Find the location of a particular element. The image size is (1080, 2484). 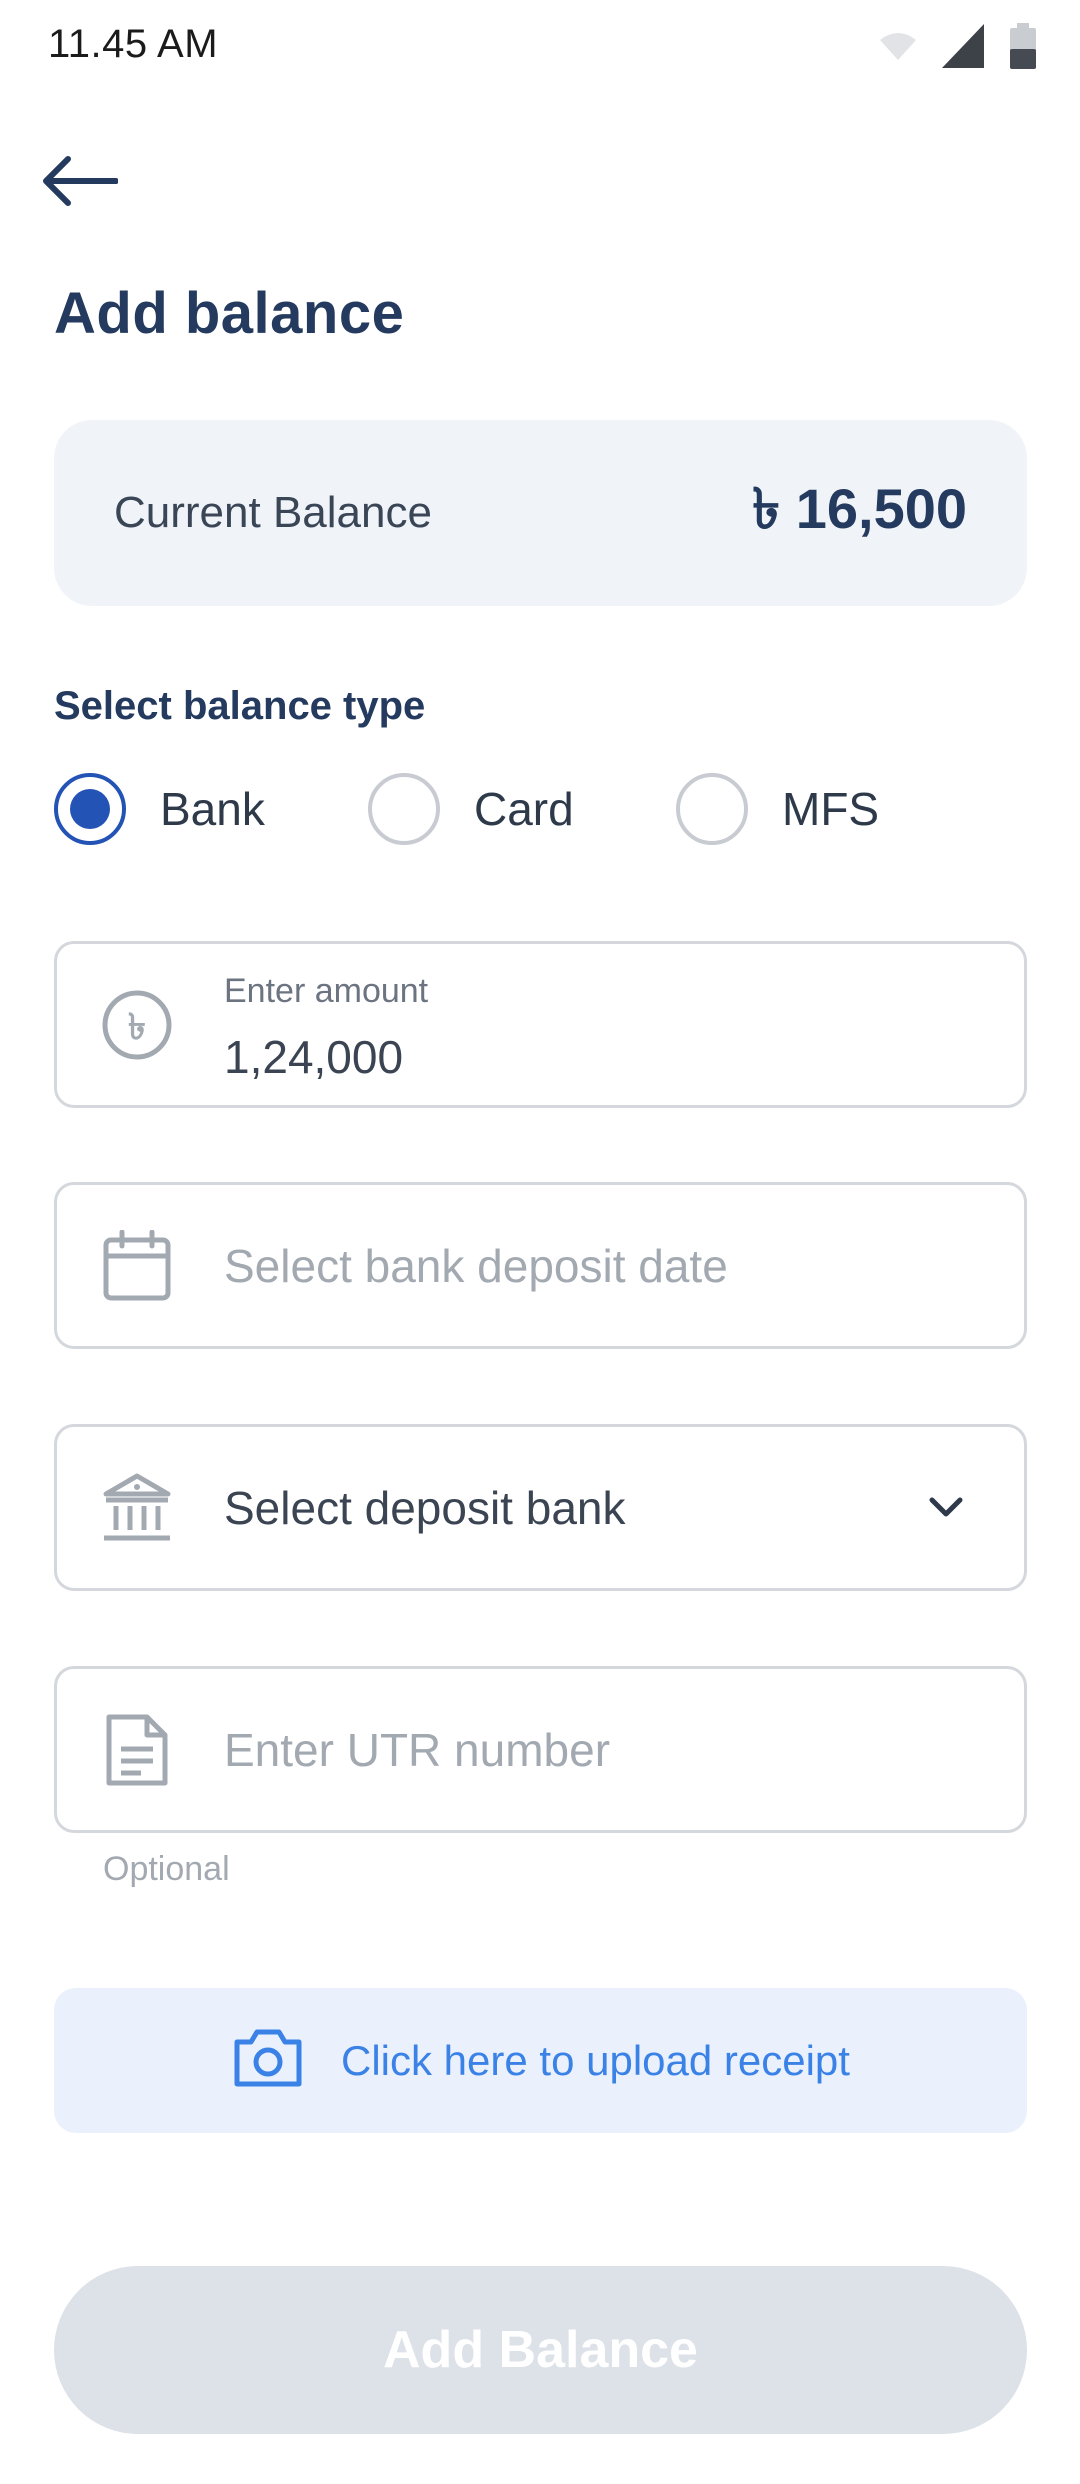

radio-bank-circle is located at coordinates (90, 809).